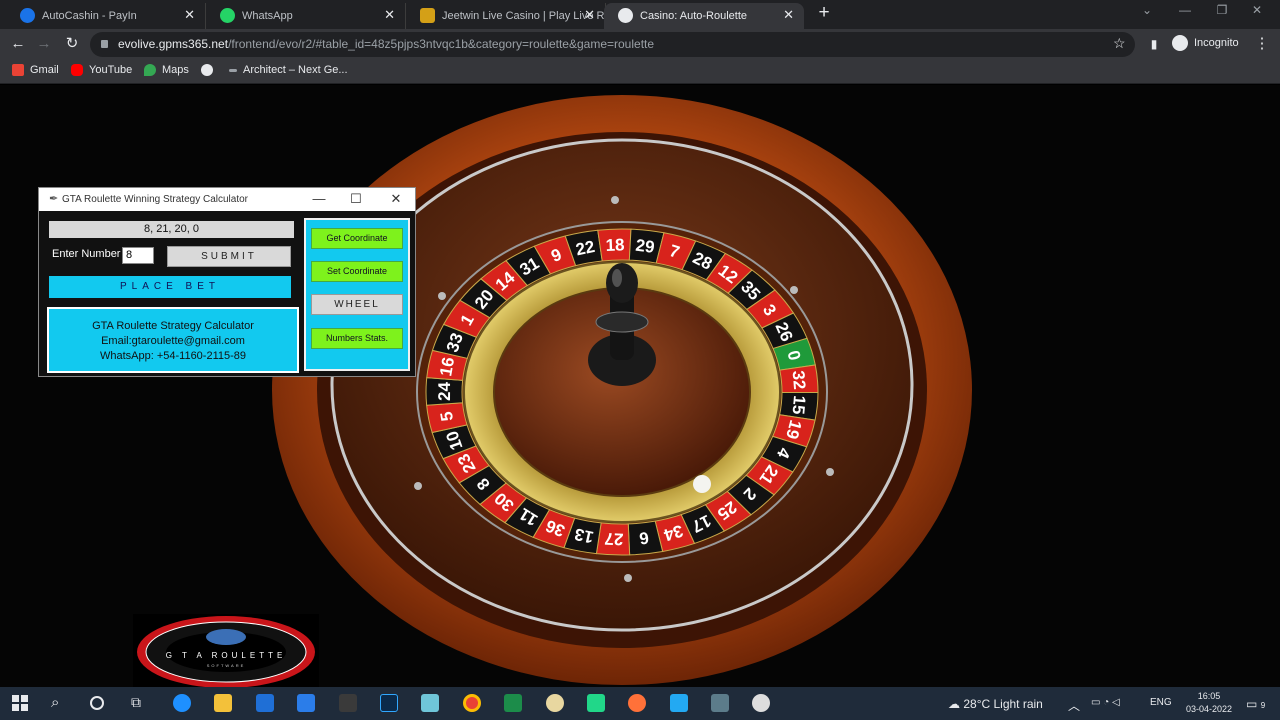  I want to click on youtube-icon, so click(77, 70).